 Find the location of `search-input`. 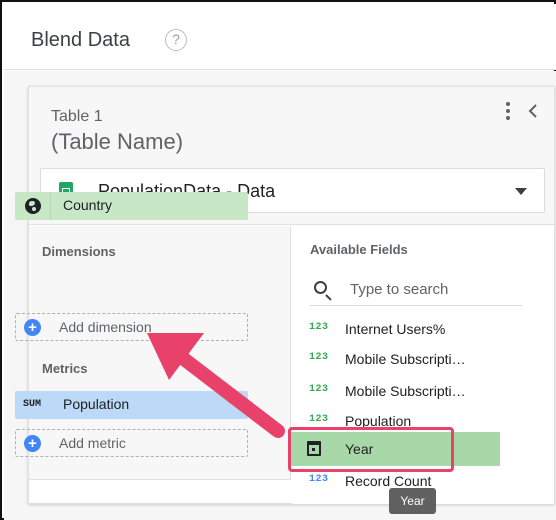

search-input is located at coordinates (435, 289).